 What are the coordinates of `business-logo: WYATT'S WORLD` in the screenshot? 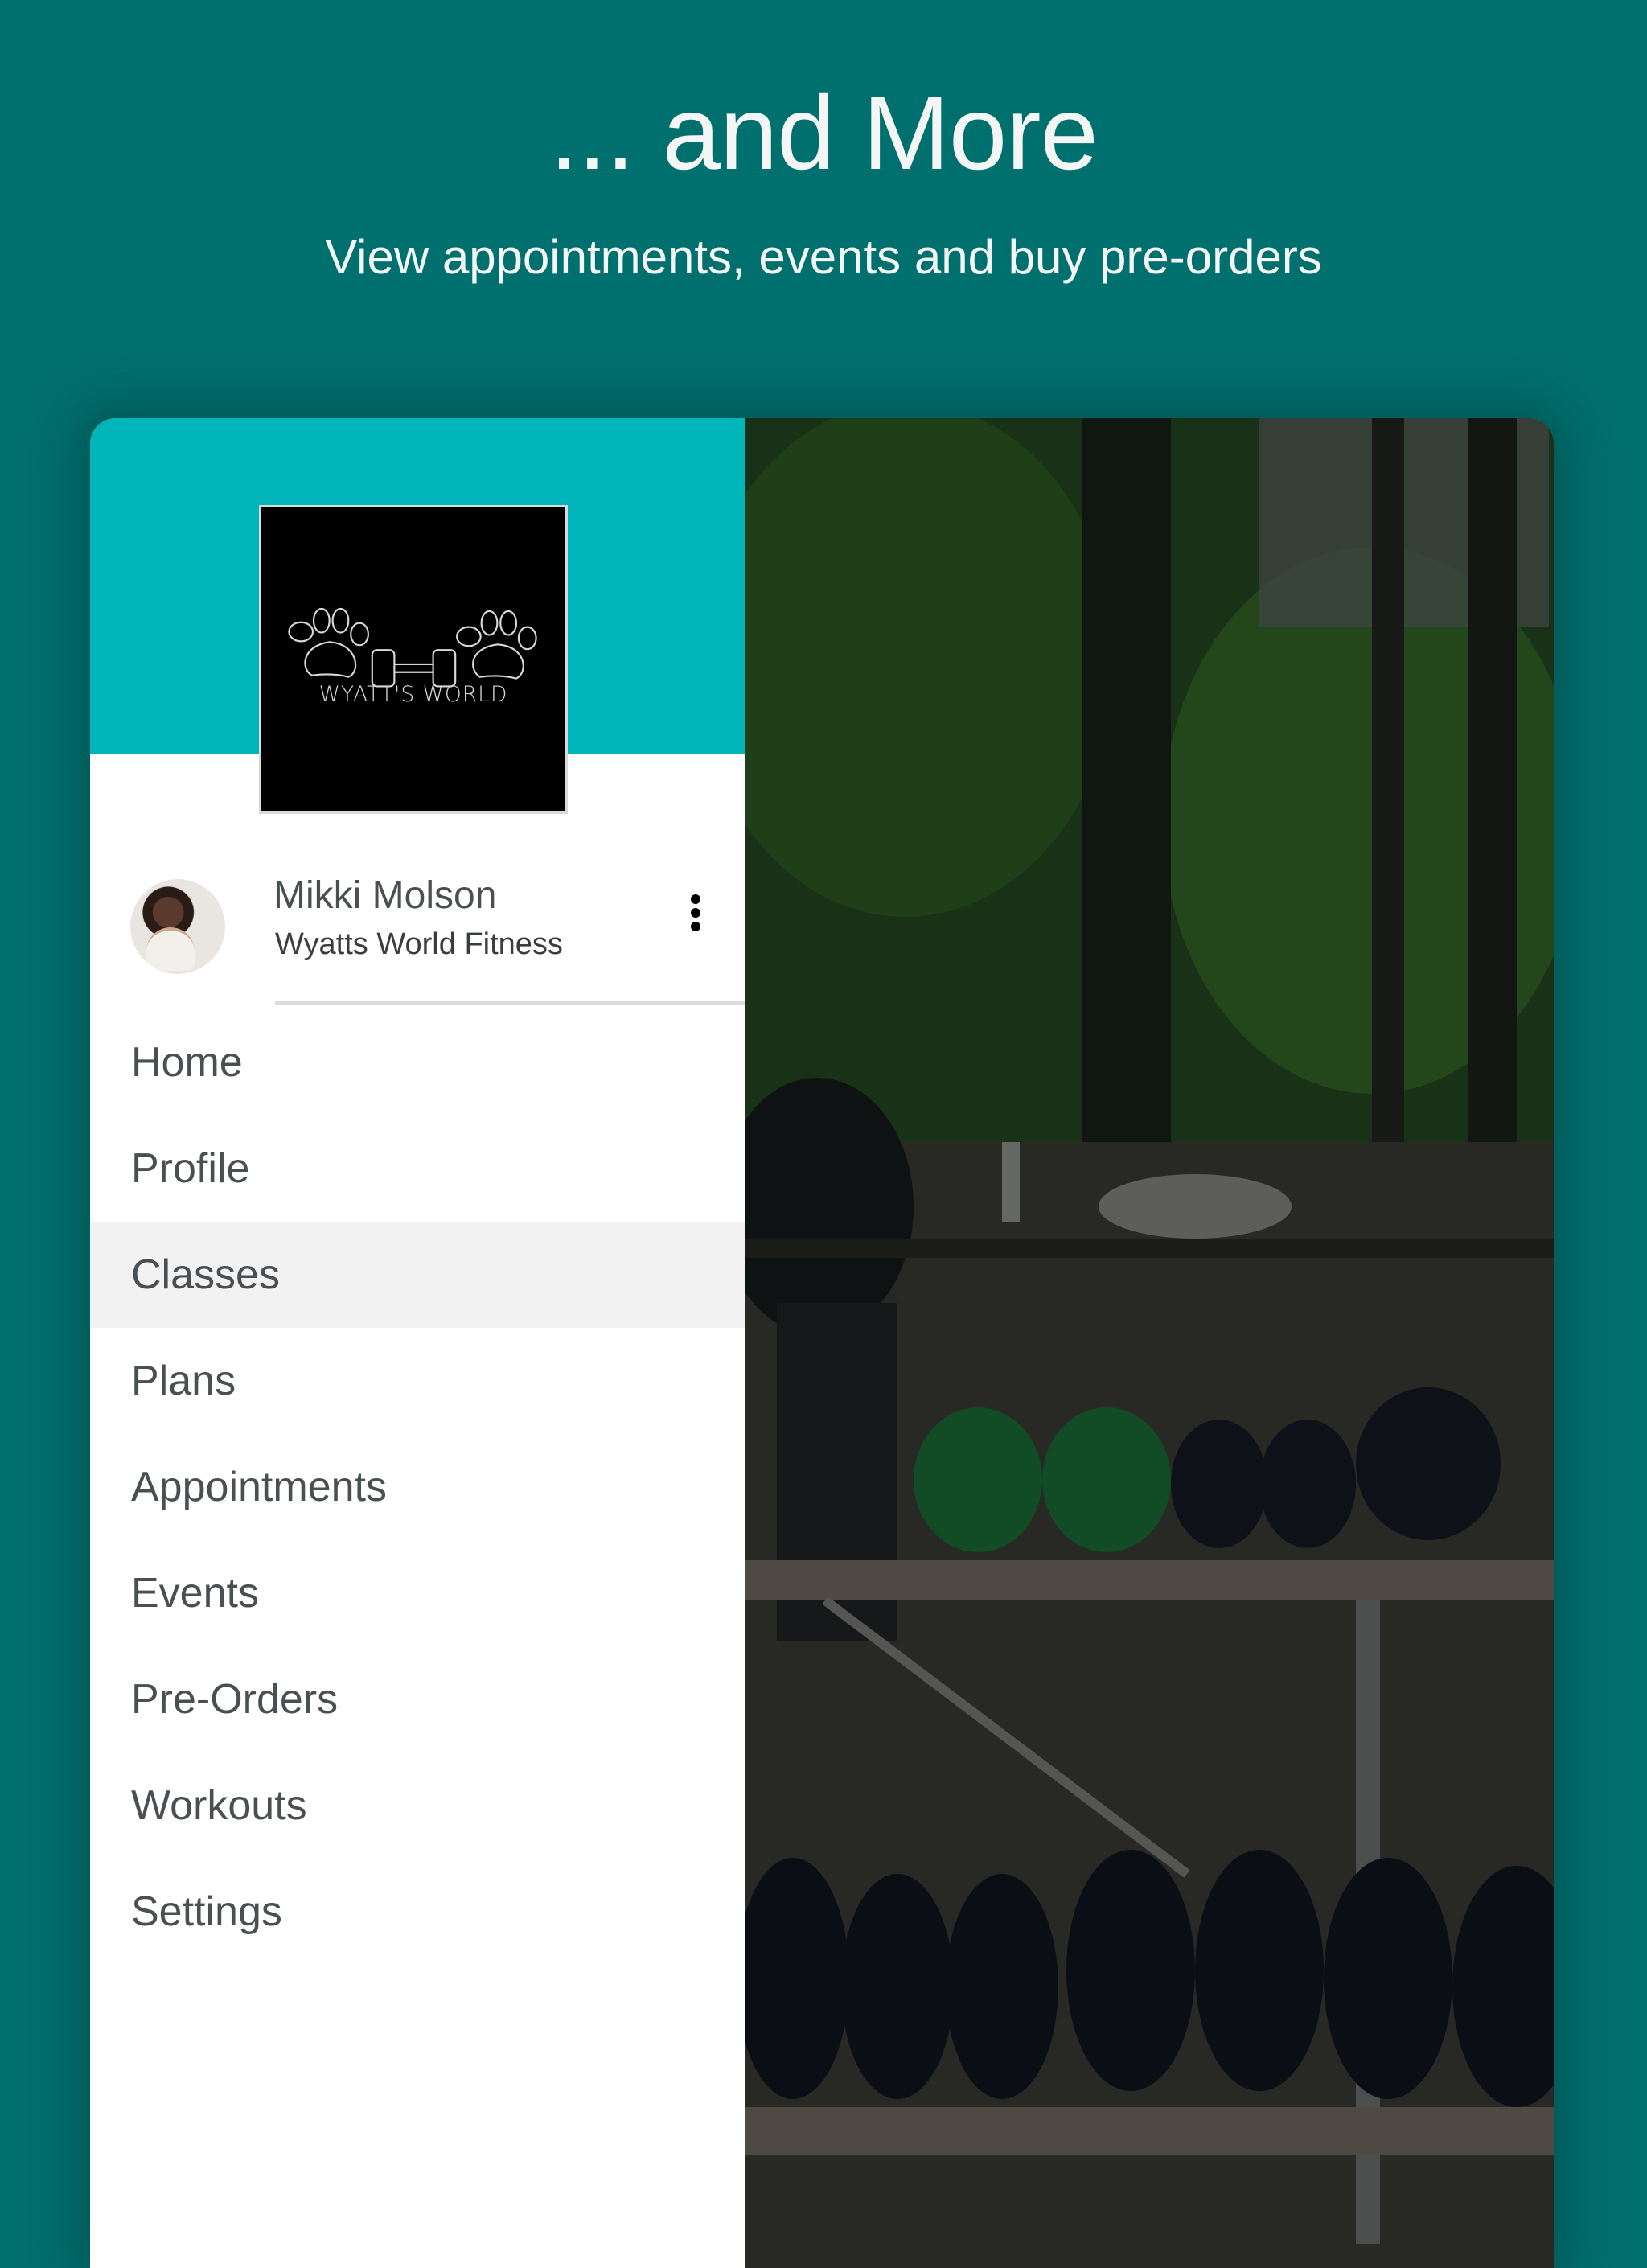 It's located at (414, 660).